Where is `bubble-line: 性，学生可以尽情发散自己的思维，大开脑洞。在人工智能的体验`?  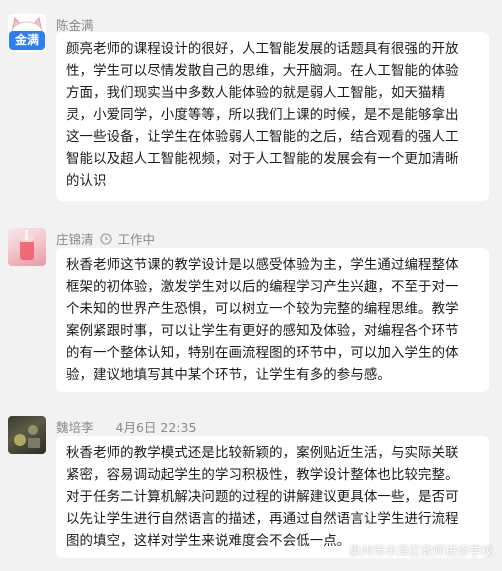 bubble-line: 性，学生可以尽情发散自己的思维，大开脑洞。在人工智能的体验 is located at coordinates (262, 71).